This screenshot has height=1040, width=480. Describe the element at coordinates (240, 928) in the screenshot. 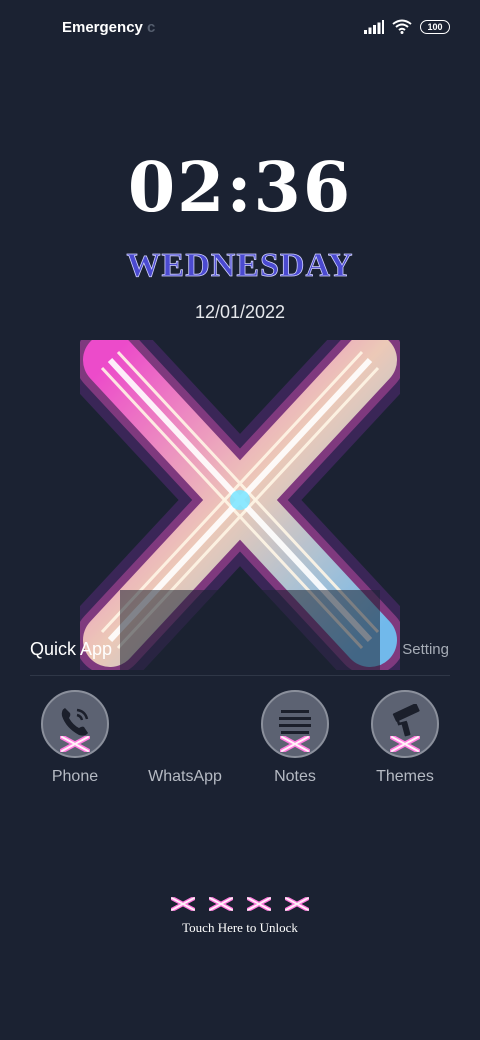

I see `unlock-label: Touch Here to Unlock` at that location.